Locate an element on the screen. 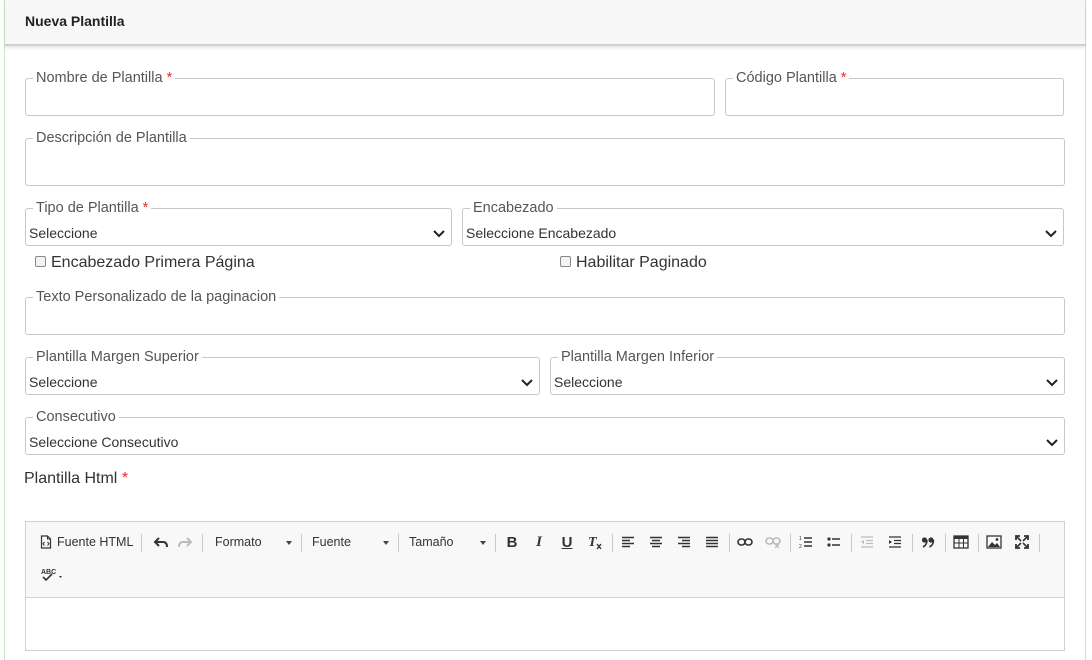 The image size is (1092, 660). format-combo: Formato is located at coordinates (253, 542).